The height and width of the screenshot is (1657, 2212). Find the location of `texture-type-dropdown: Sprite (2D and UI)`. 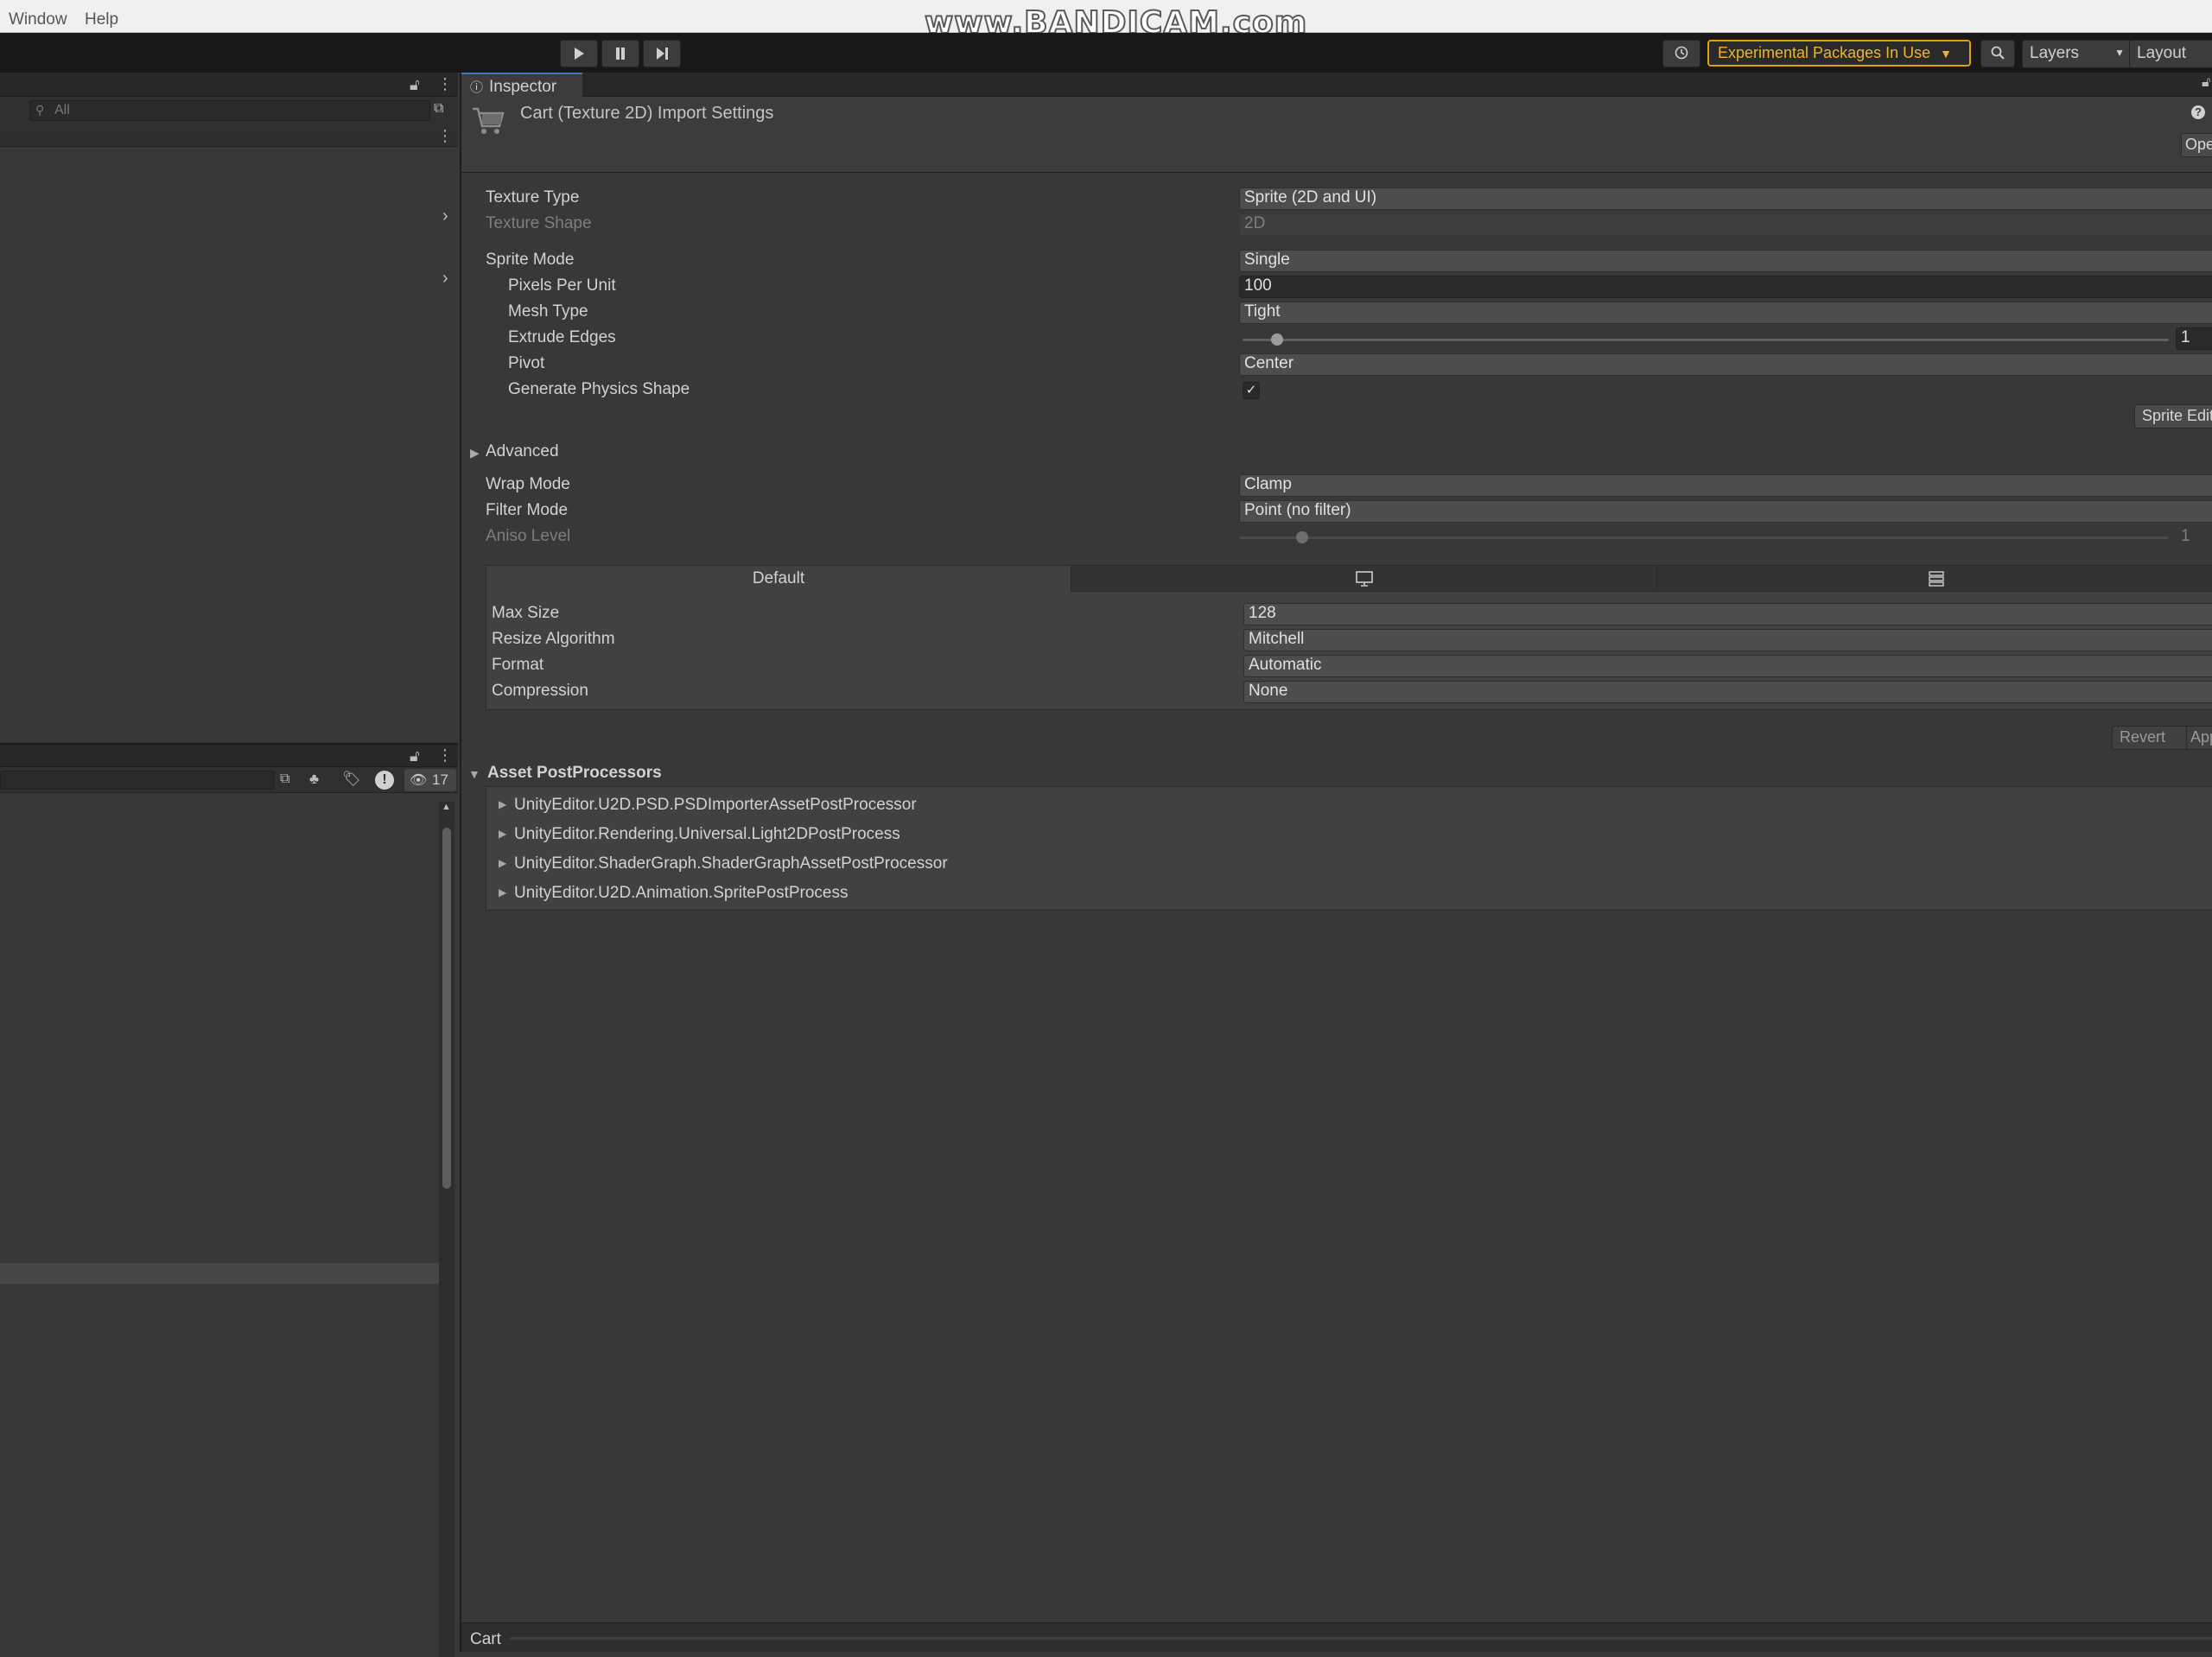

texture-type-dropdown: Sprite (2D and UI) is located at coordinates (1725, 198).